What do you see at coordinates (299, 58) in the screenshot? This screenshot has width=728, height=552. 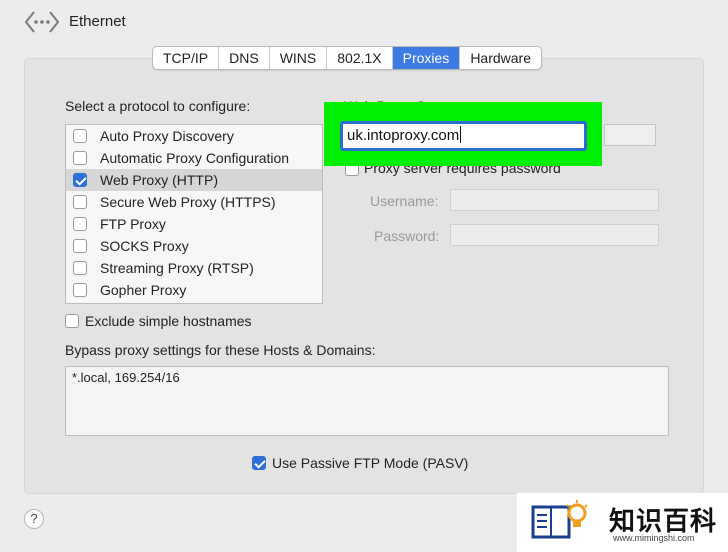 I see `tab-wins: WINS` at bounding box center [299, 58].